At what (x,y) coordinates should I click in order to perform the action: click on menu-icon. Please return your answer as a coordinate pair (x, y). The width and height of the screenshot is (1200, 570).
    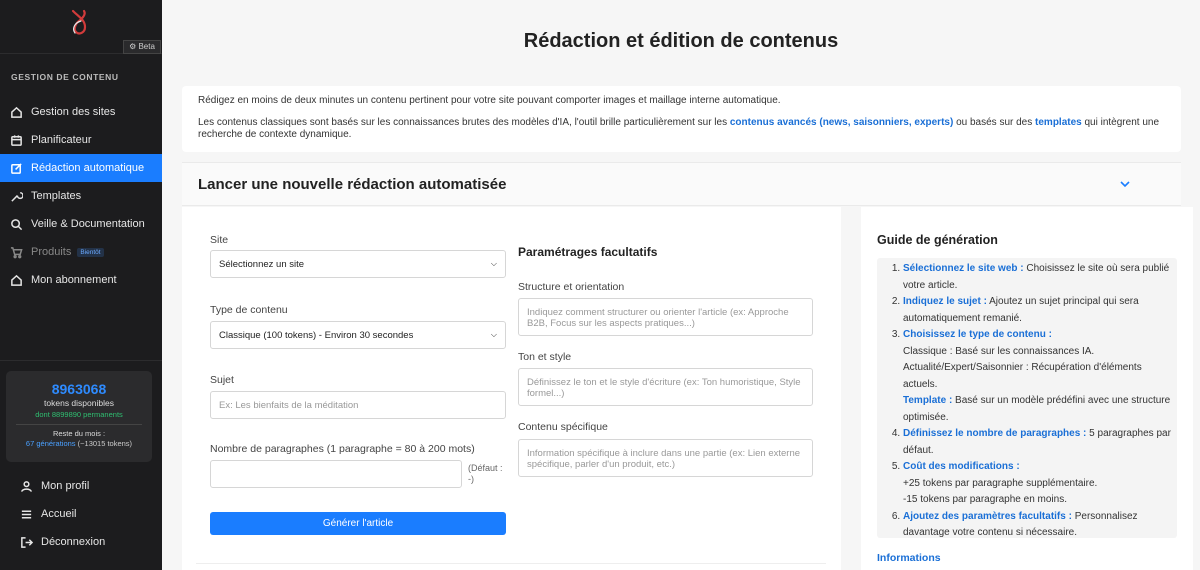
    Looking at the image, I should click on (26, 514).